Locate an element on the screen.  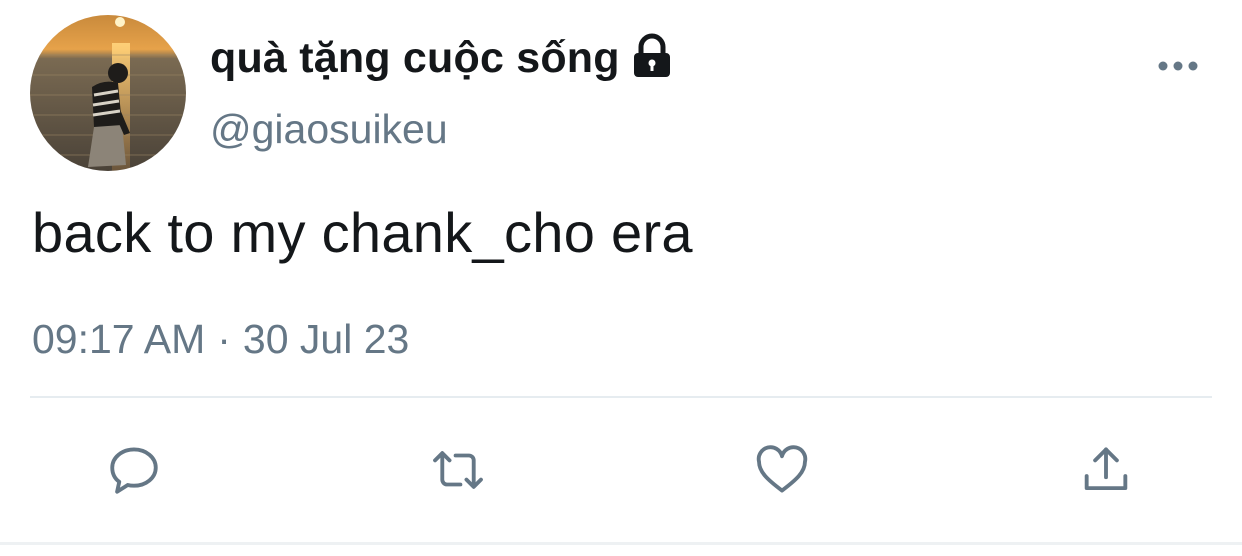
display-name: quà tặng cuộc sống is located at coordinates (415, 58).